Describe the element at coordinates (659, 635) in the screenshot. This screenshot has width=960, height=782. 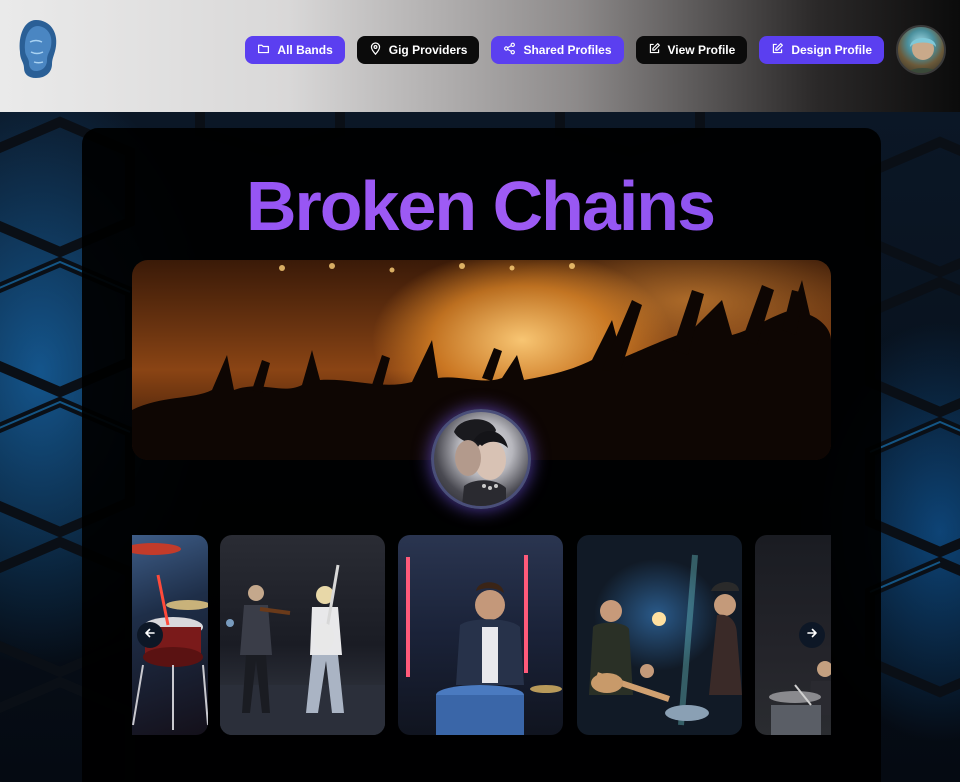
I see `band-stage-photo` at that location.